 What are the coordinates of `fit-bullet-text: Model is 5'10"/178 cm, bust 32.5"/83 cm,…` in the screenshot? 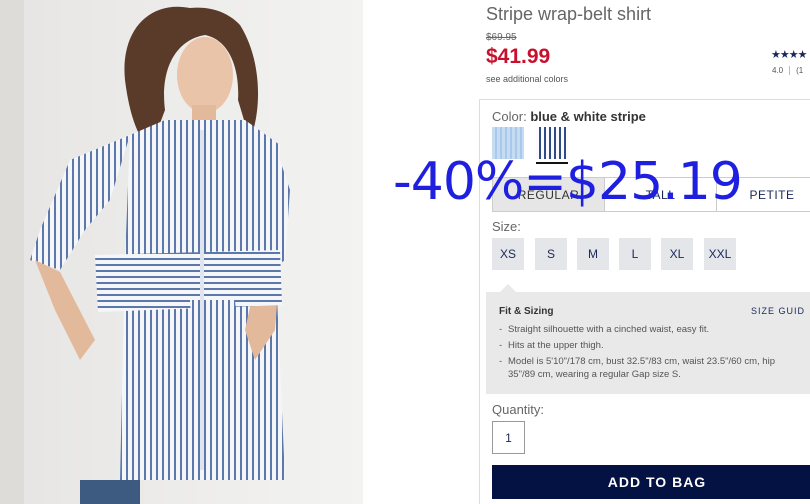 It's located at (641, 361).